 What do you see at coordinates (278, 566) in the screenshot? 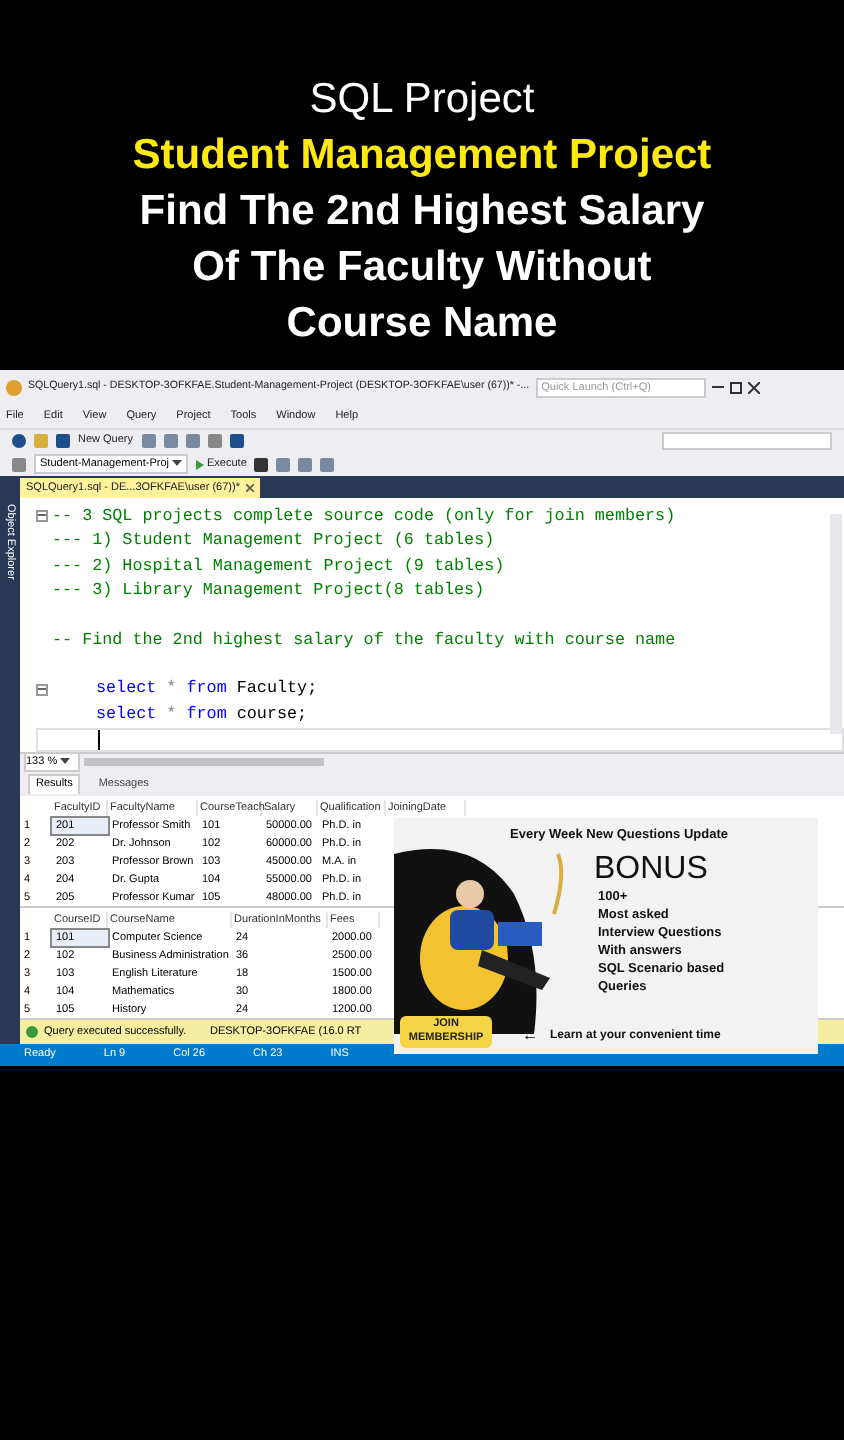
I see `code-comment: --- 2) Hospital Management Project (9 tables)` at bounding box center [278, 566].